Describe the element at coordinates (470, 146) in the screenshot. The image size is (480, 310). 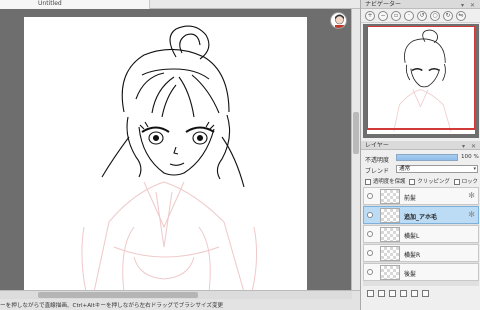
I see `layers-panel-controls: ▾ ✕` at that location.